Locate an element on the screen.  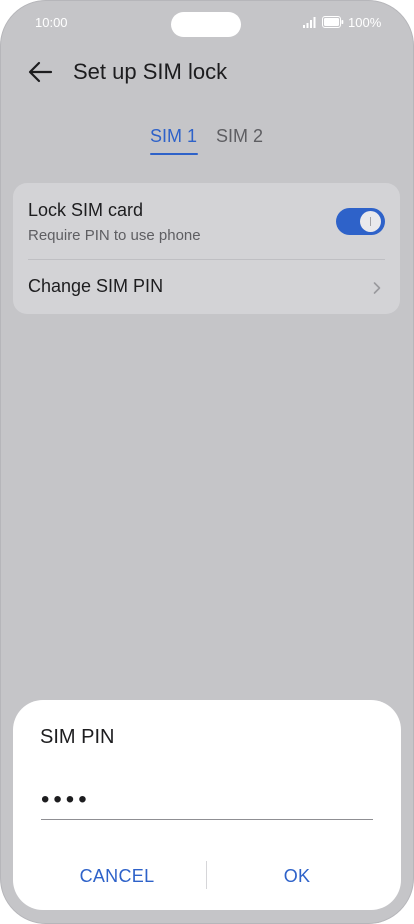
lock-sim-card-label: Lock SIM card is located at coordinates (86, 210).